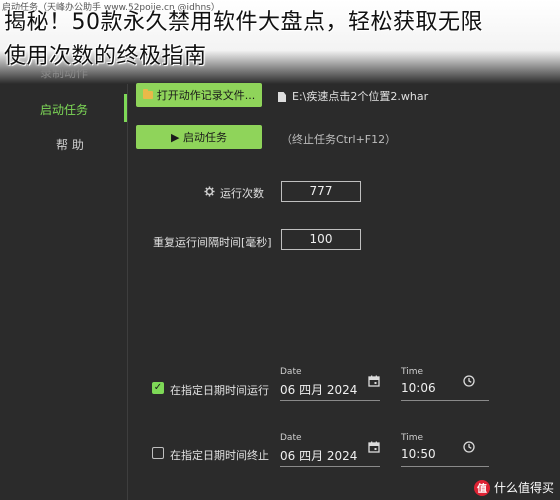 Image resolution: width=560 pixels, height=500 pixels. I want to click on start-time-label: Time, so click(412, 372).